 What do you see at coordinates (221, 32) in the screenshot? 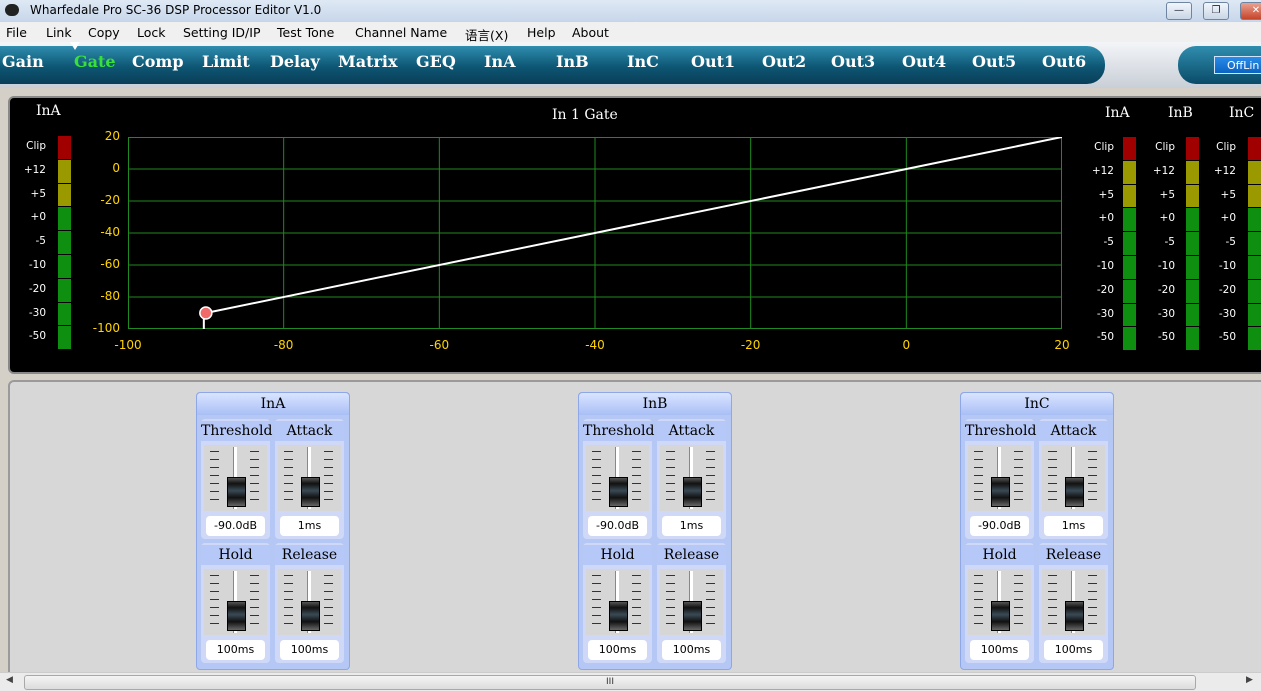
I see `menu-setting-id-ip: Setting ID/IP` at bounding box center [221, 32].